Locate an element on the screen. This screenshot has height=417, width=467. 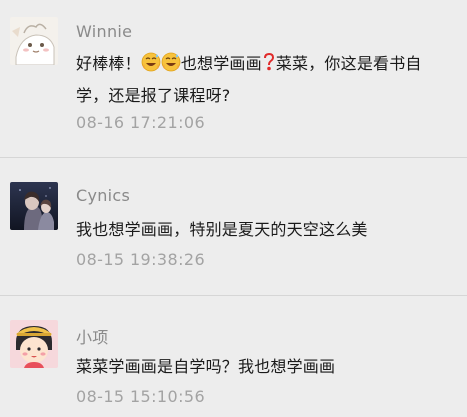
username: Winnie is located at coordinates (104, 31).